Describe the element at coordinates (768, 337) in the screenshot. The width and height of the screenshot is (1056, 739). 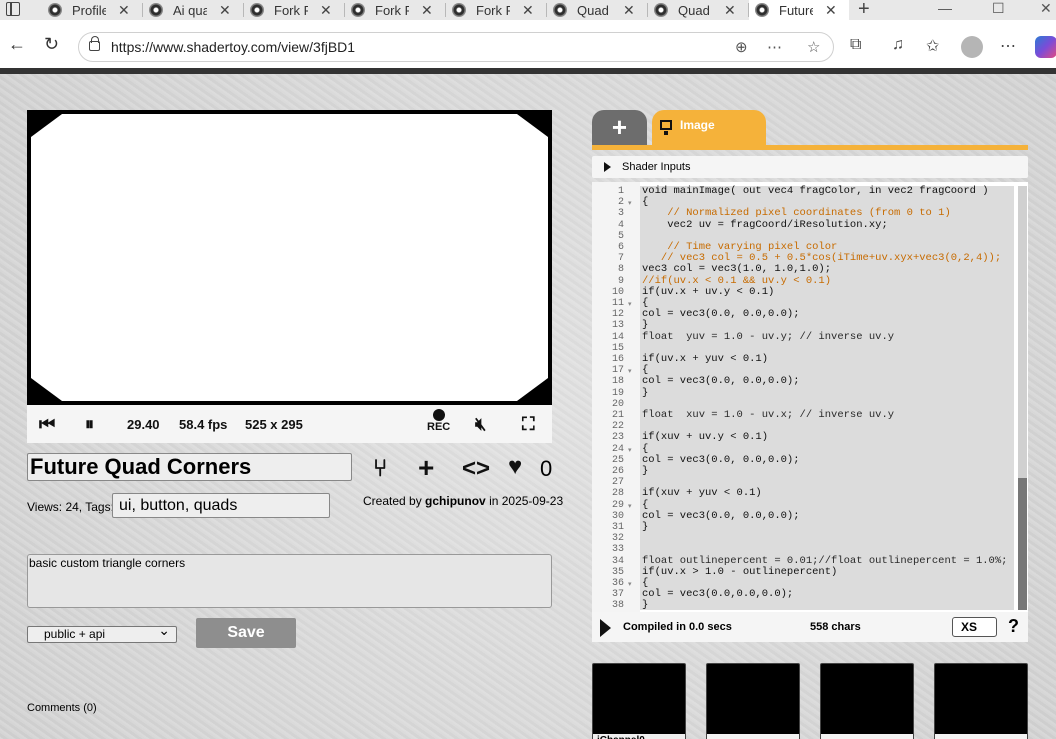
I see `code-line: float yuv = 1.0 - uv.y; // inverse uv.y` at that location.